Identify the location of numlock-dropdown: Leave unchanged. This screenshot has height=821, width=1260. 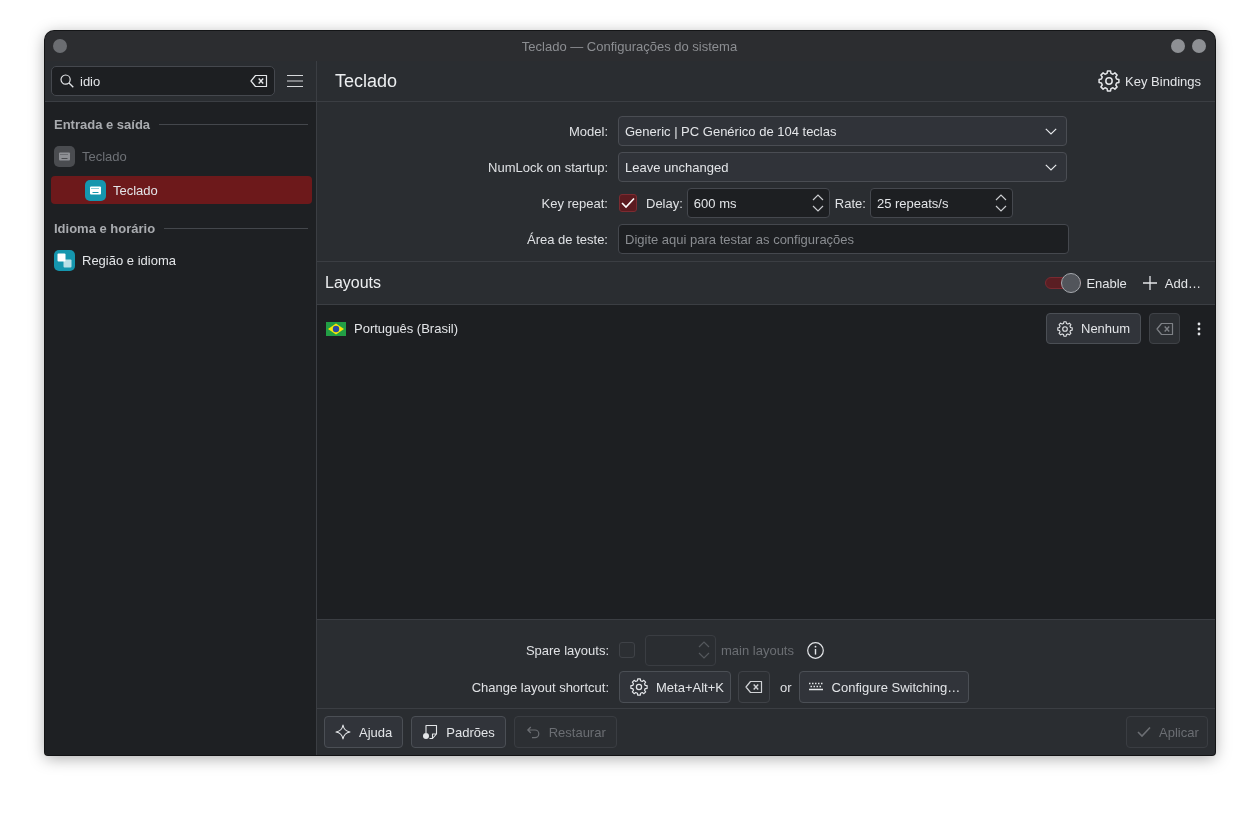
(842, 167).